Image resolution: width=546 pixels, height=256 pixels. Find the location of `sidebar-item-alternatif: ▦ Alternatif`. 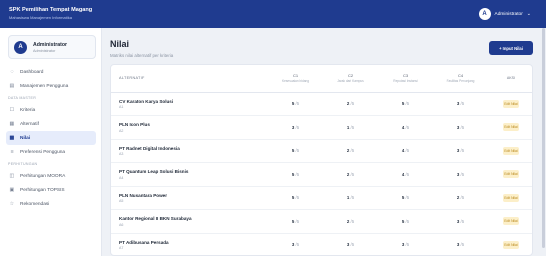

sidebar-item-alternatif: ▦ Alternatif is located at coordinates (51, 124).